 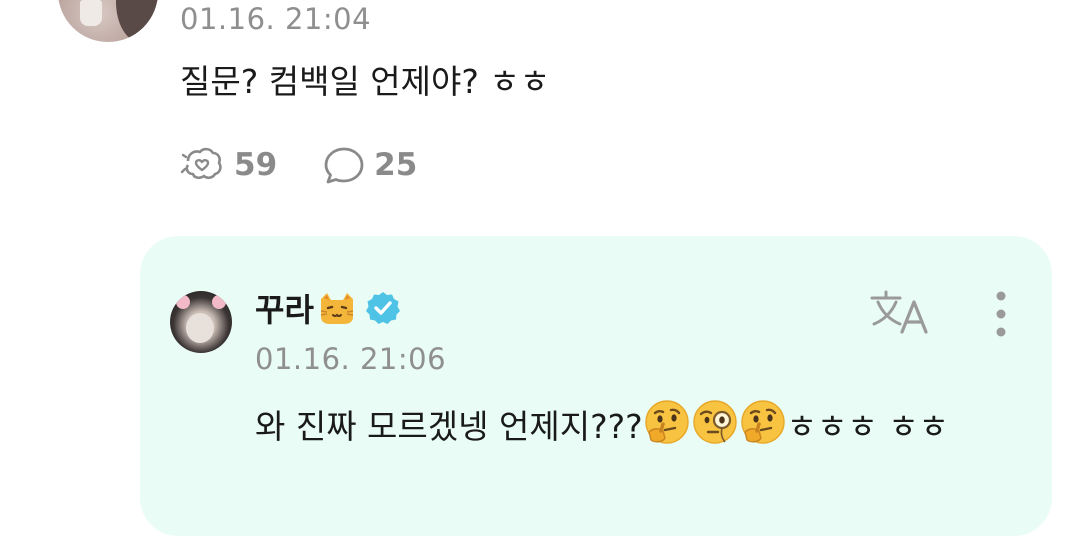 I want to click on reply-text-prefix: 와 진짜 모르겠넹 언제지???, so click(x=449, y=426).